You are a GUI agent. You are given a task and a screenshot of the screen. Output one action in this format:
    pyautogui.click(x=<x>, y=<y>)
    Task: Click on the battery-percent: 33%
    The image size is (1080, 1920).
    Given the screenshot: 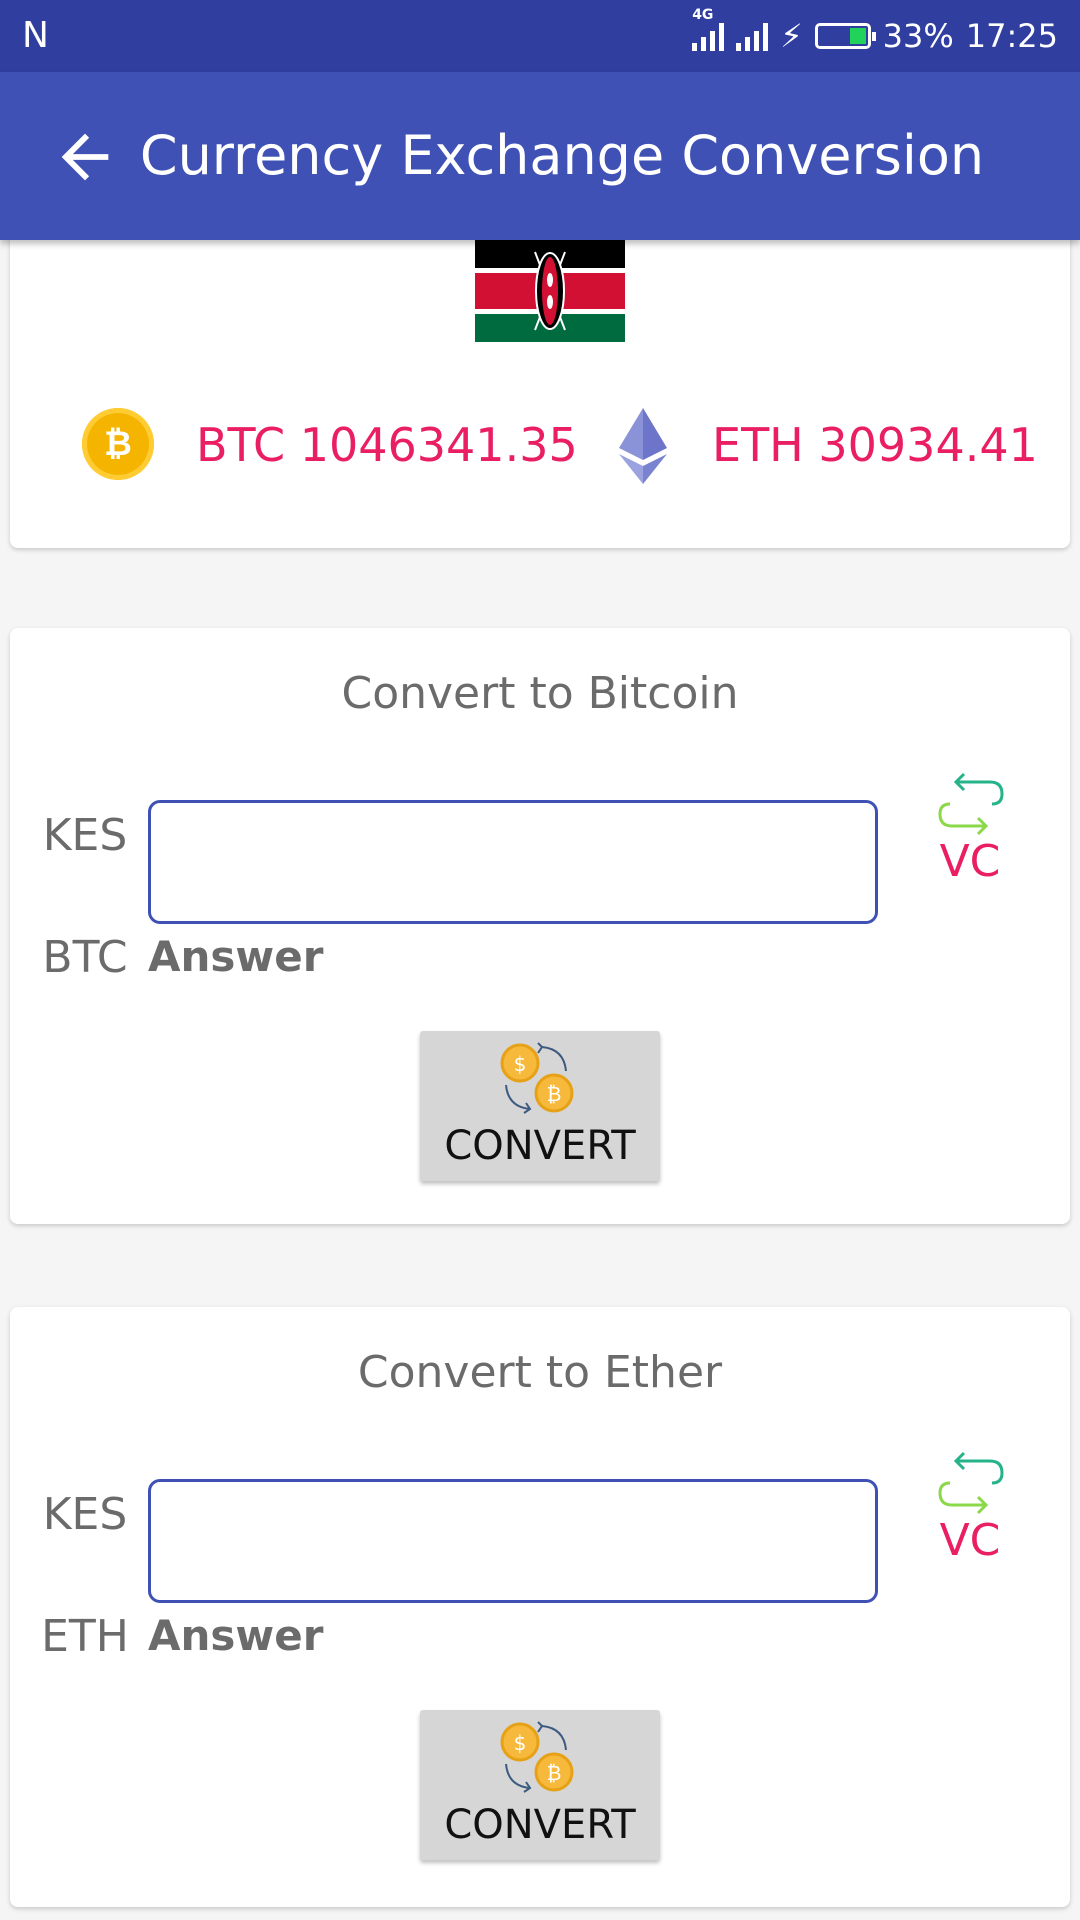 What is the action you would take?
    pyautogui.click(x=918, y=36)
    